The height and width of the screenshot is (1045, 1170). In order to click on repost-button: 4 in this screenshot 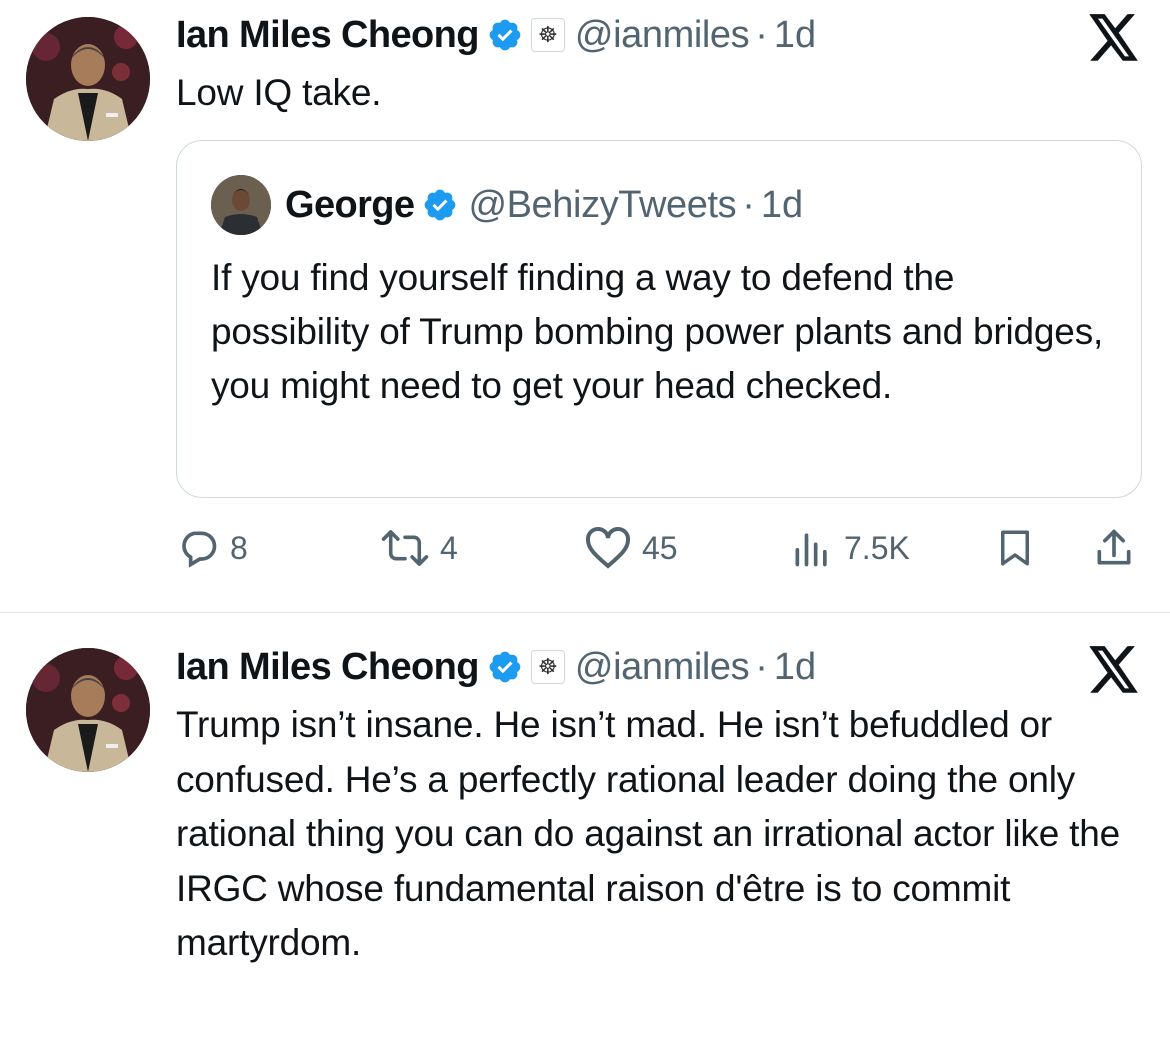, I will do `click(419, 548)`.